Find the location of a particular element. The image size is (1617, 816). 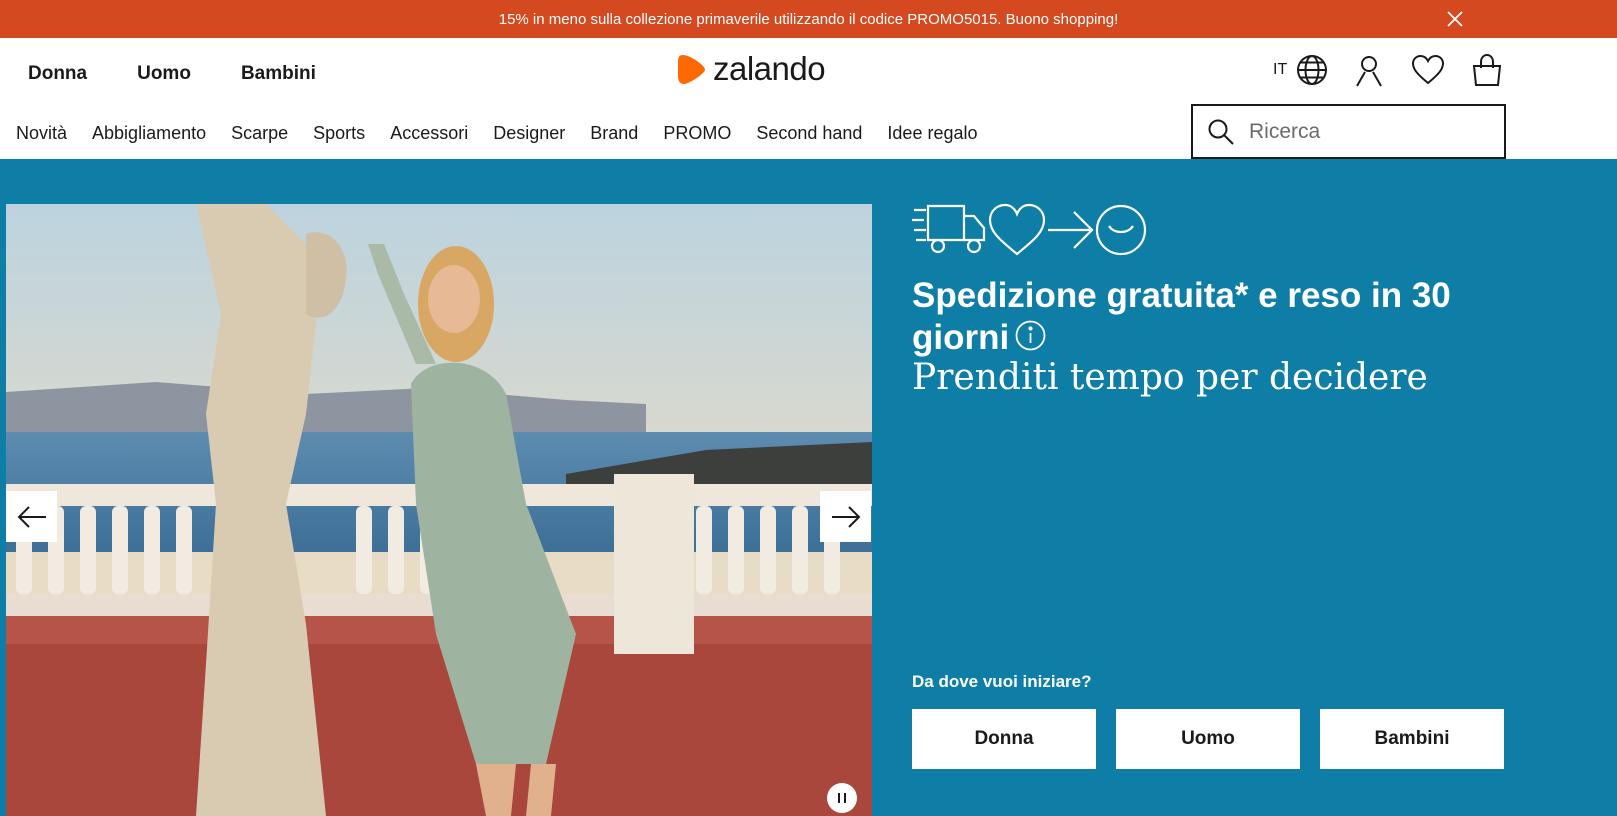

category-brand: Brand is located at coordinates (614, 133).